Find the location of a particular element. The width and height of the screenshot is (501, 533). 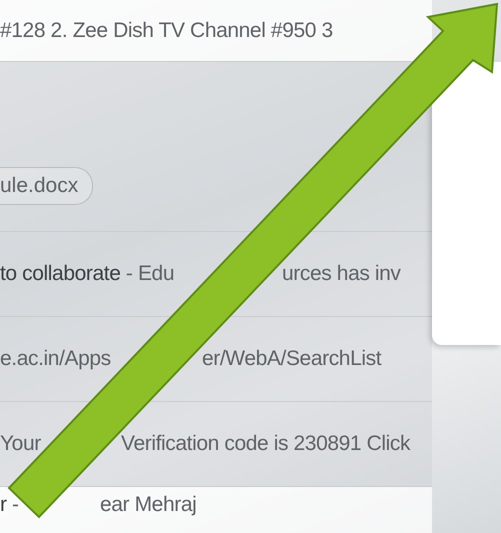

email-snippet: to collaborate - Edu is located at coordinates (87, 274).